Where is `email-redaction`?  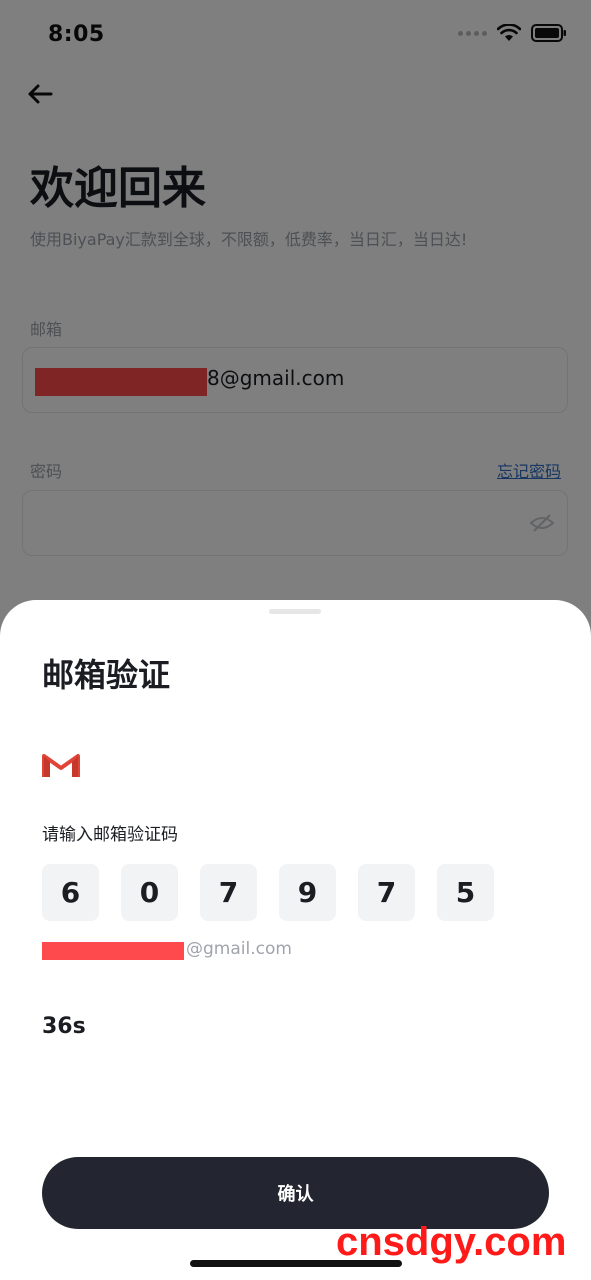 email-redaction is located at coordinates (113, 951).